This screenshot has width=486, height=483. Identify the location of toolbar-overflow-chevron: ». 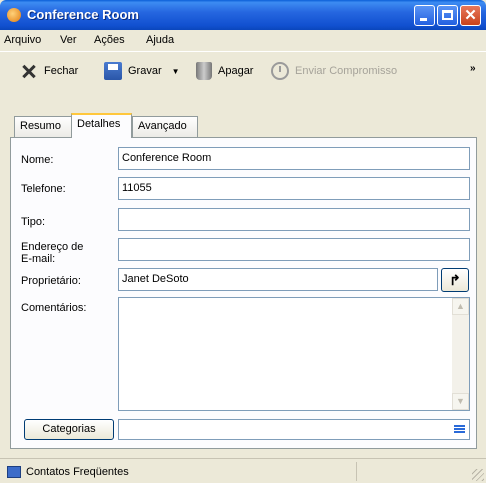
(473, 68).